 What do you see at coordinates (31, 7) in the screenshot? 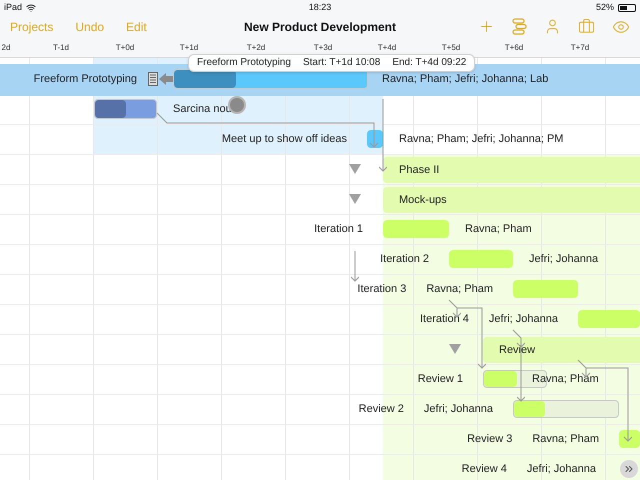
I see `wifi-icon` at bounding box center [31, 7].